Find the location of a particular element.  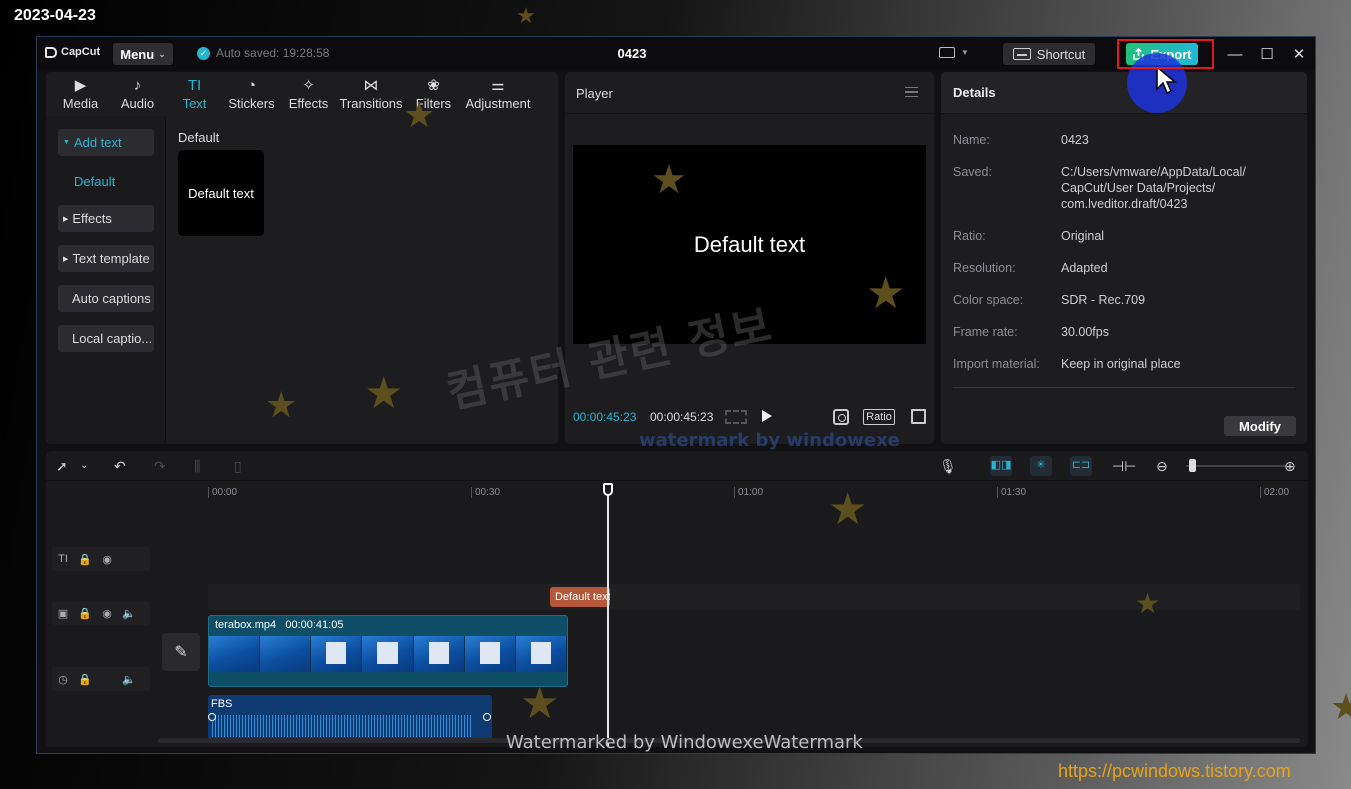

detail-label: Frame rate: is located at coordinates (985, 332).